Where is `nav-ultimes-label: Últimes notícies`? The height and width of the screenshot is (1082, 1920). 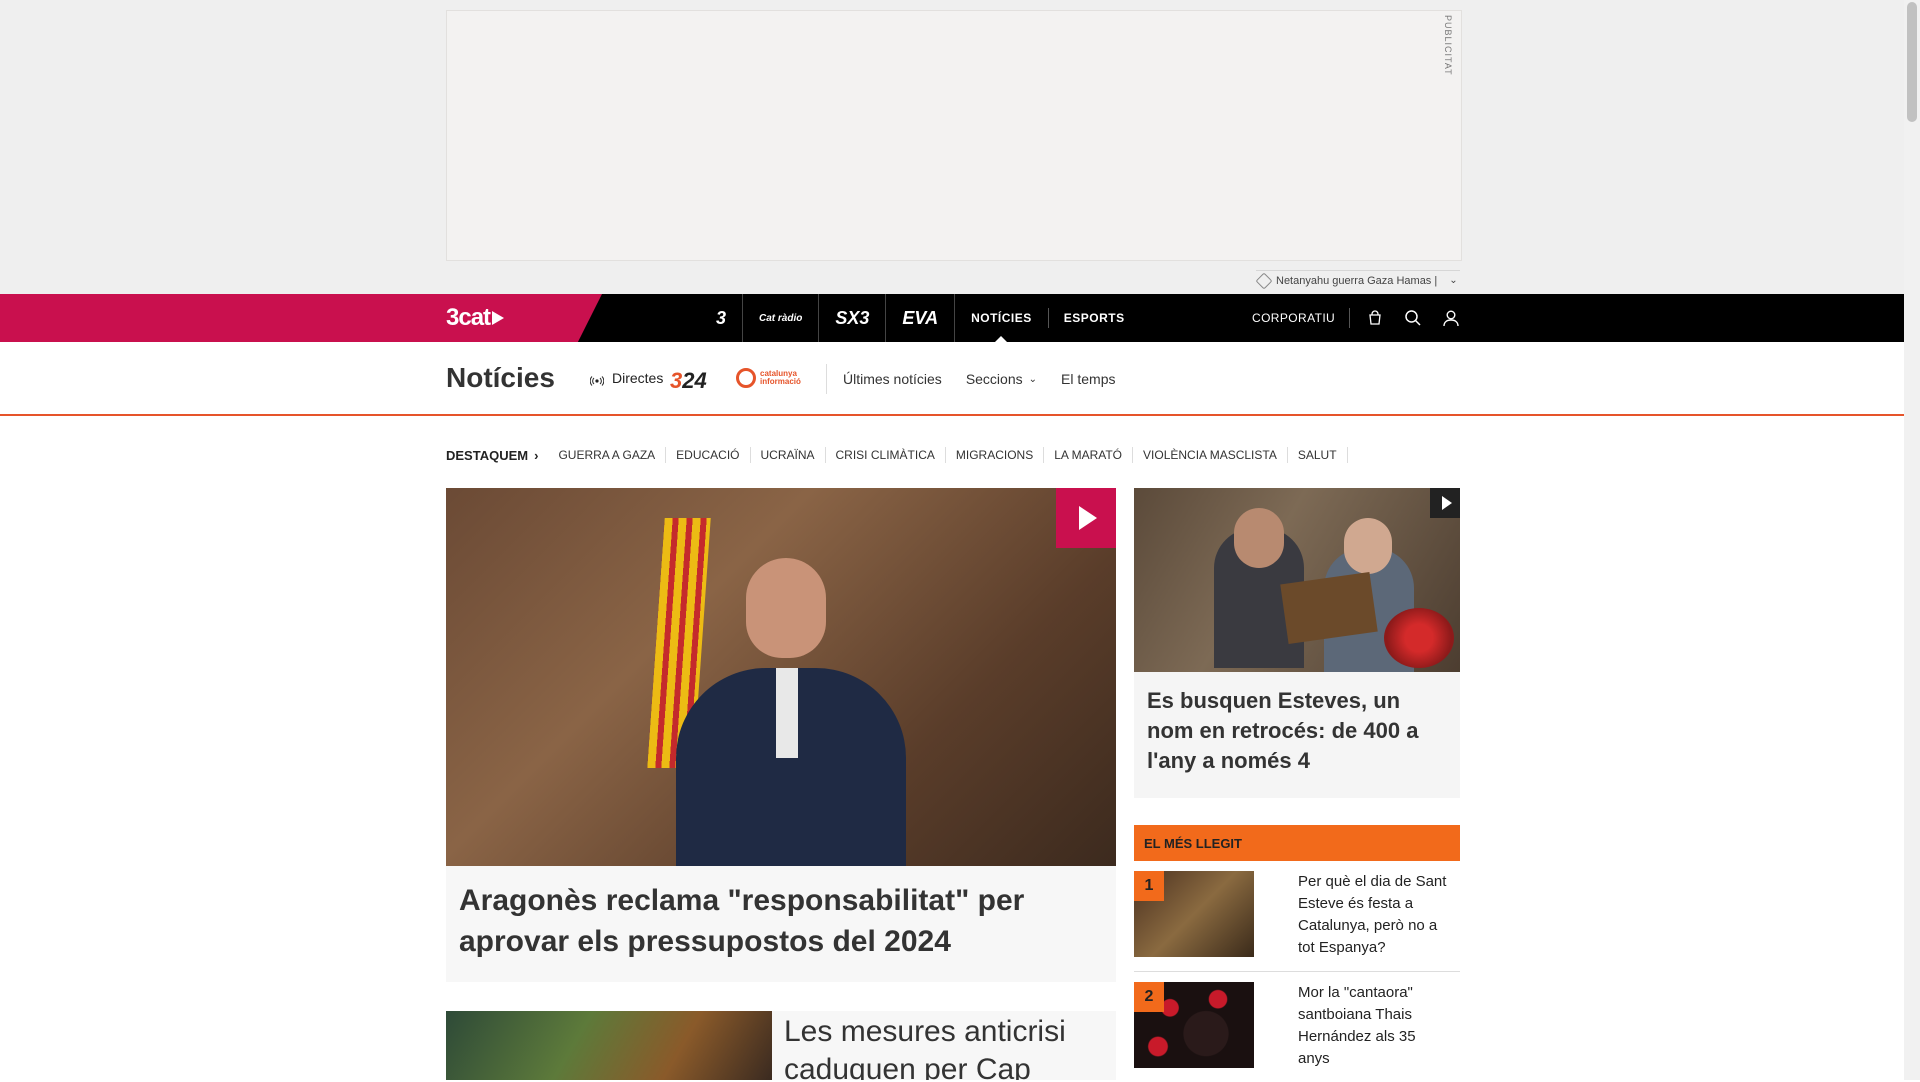 nav-ultimes-label: Últimes notícies is located at coordinates (892, 379).